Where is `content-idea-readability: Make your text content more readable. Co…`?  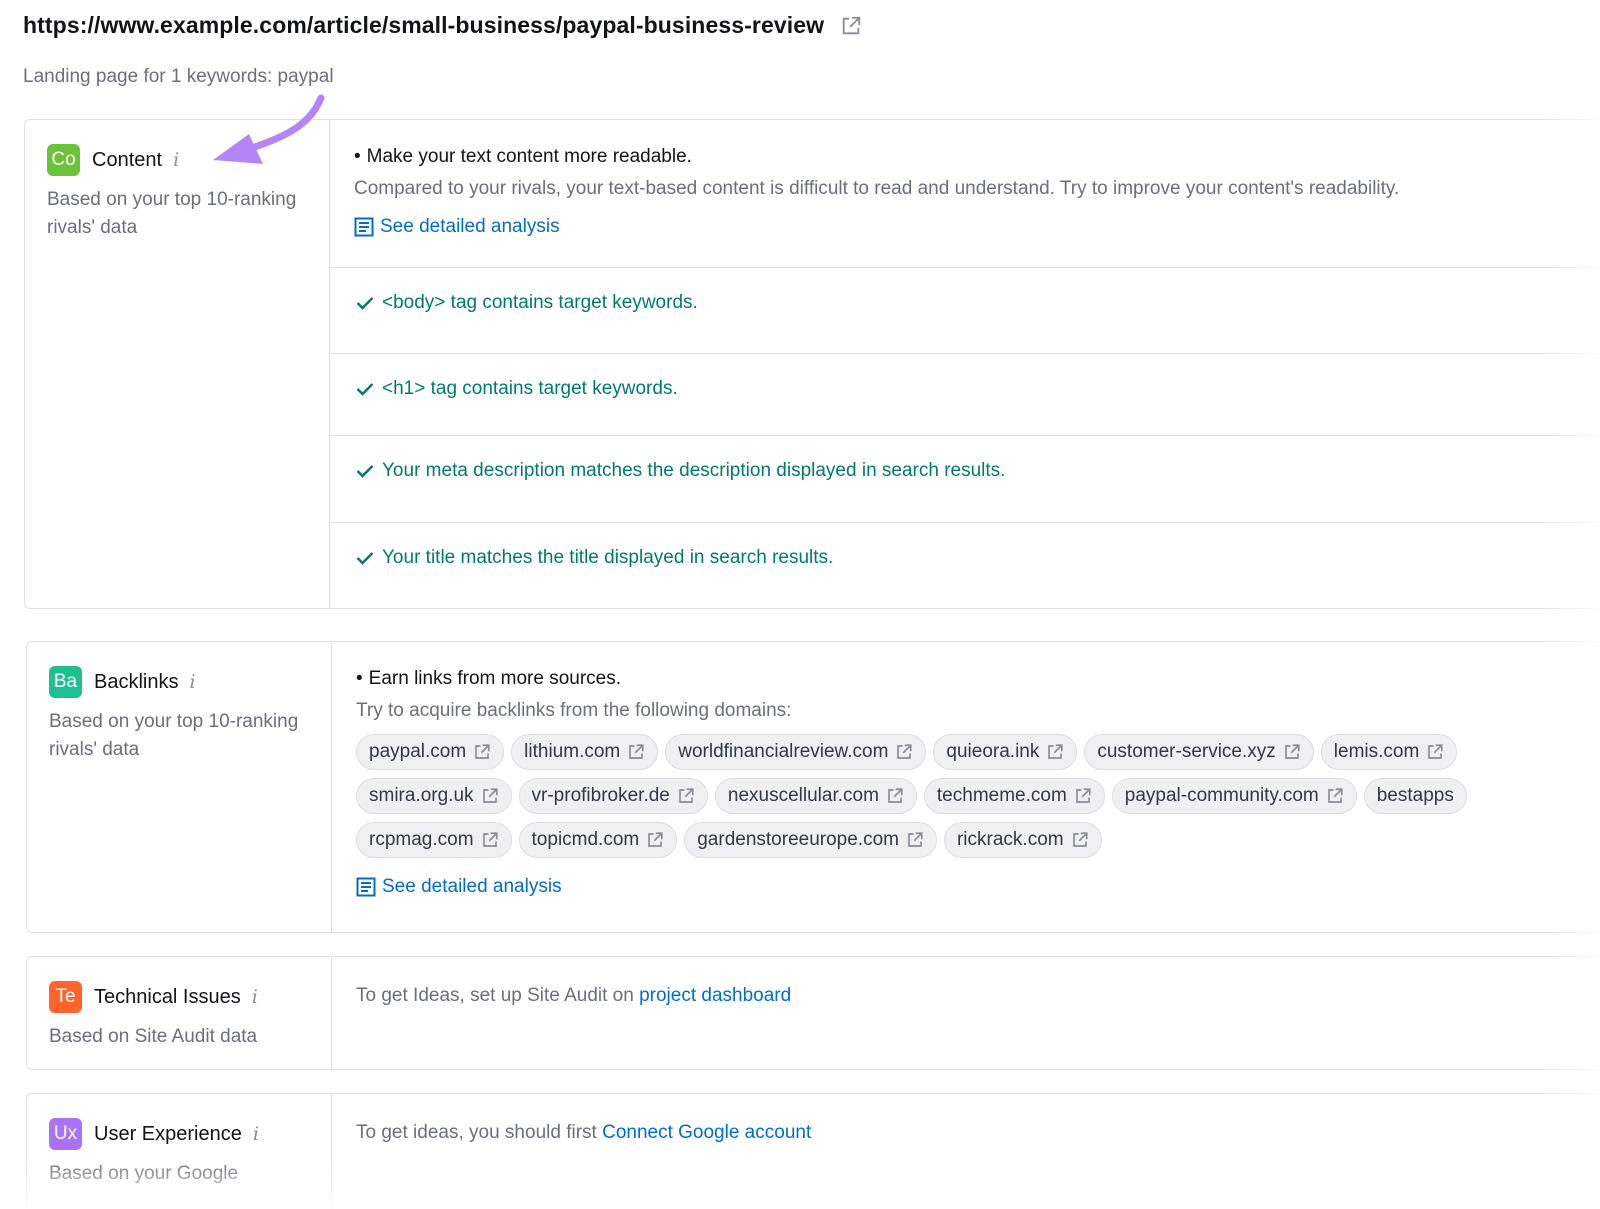 content-idea-readability: Make your text content more readable. Co… is located at coordinates (965, 194).